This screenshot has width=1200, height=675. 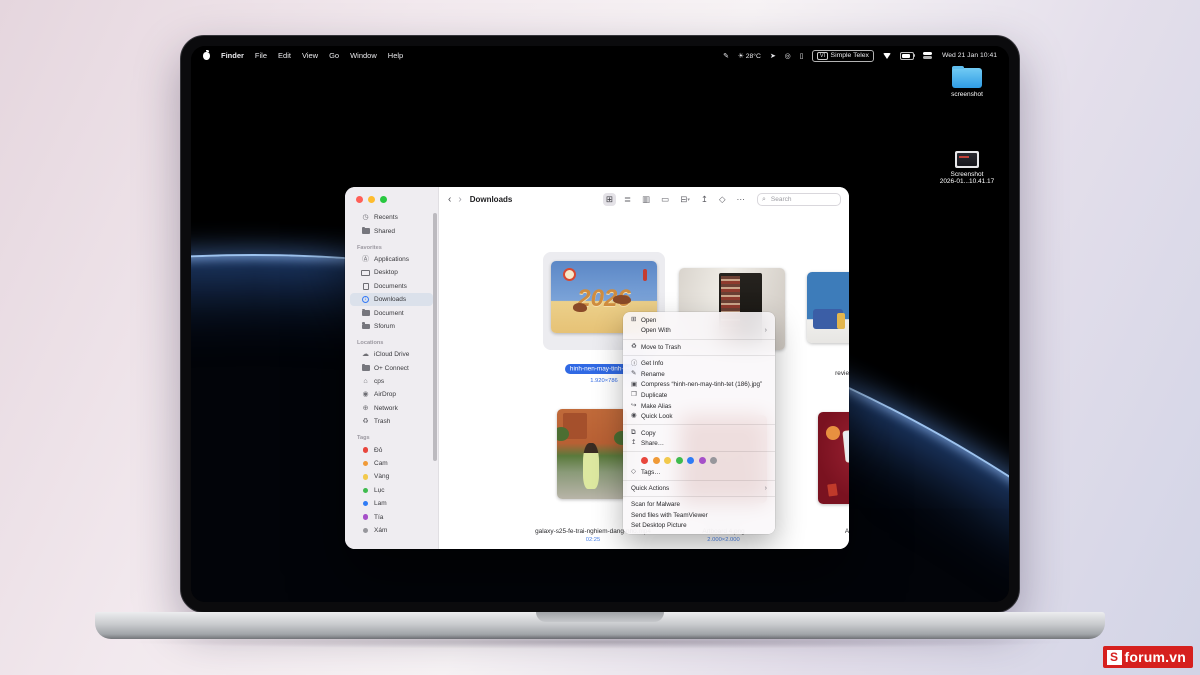 I want to click on view-grid-button: ⊞, so click(x=609, y=199).